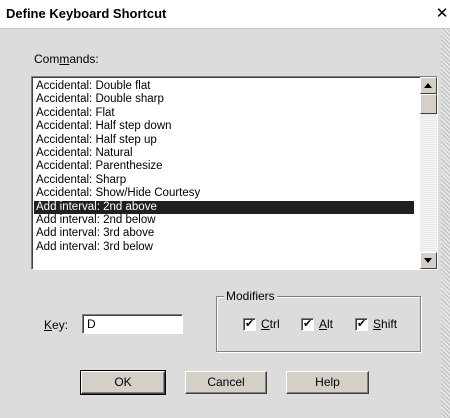 This screenshot has width=450, height=418. I want to click on list-item: Accidental: Half step up, so click(224, 140).